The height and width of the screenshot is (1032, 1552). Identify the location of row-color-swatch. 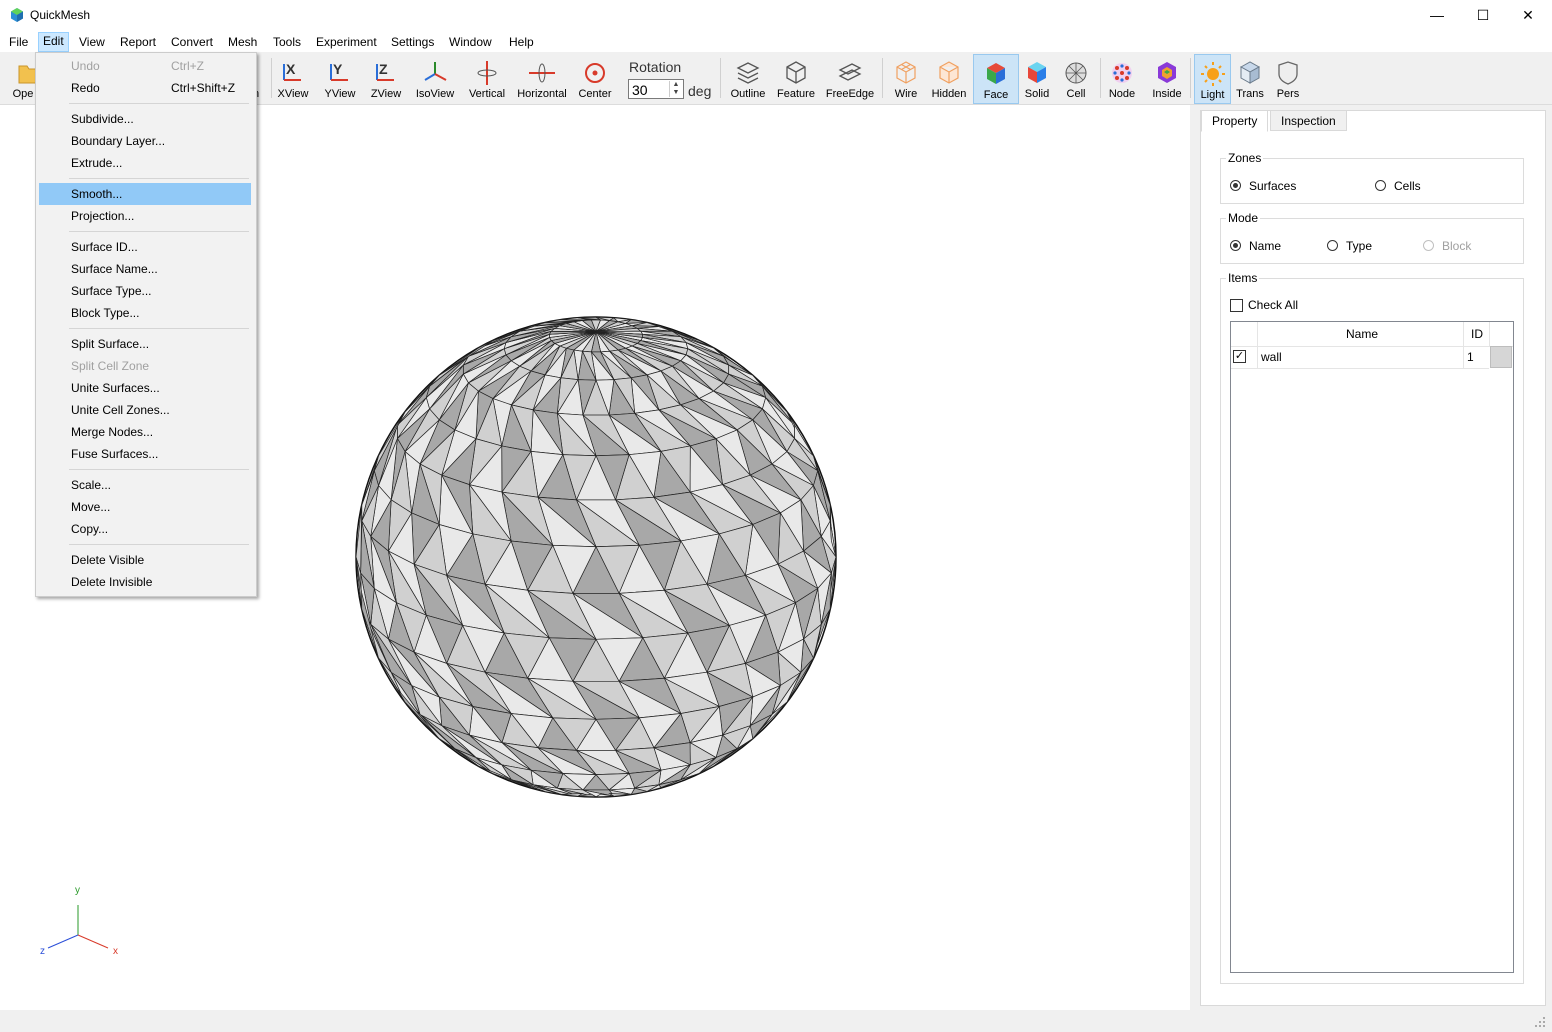
(1501, 357).